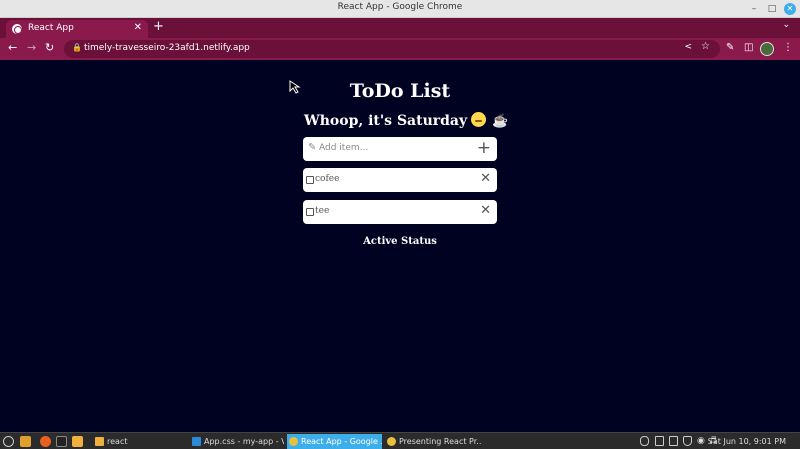 The image size is (800, 449). I want to click on tab-react-app: React App ✕, so click(77, 29).